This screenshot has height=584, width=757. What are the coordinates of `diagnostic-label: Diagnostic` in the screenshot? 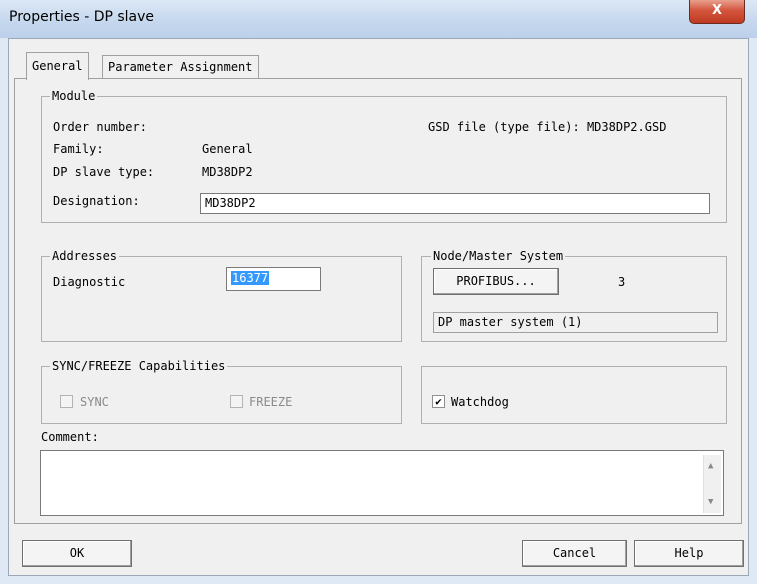 It's located at (89, 282).